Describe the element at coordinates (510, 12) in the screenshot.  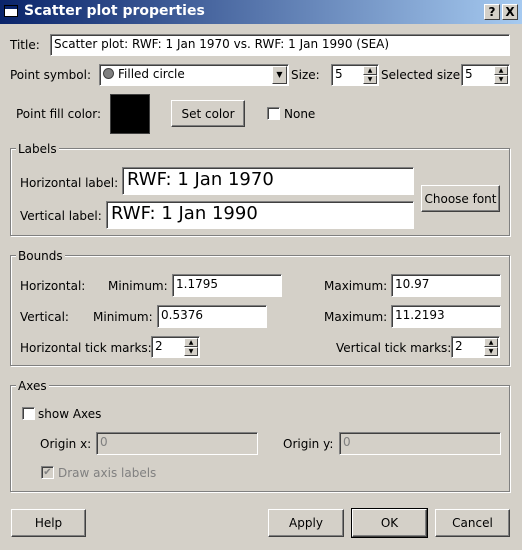
I see `close-icon: X` at that location.